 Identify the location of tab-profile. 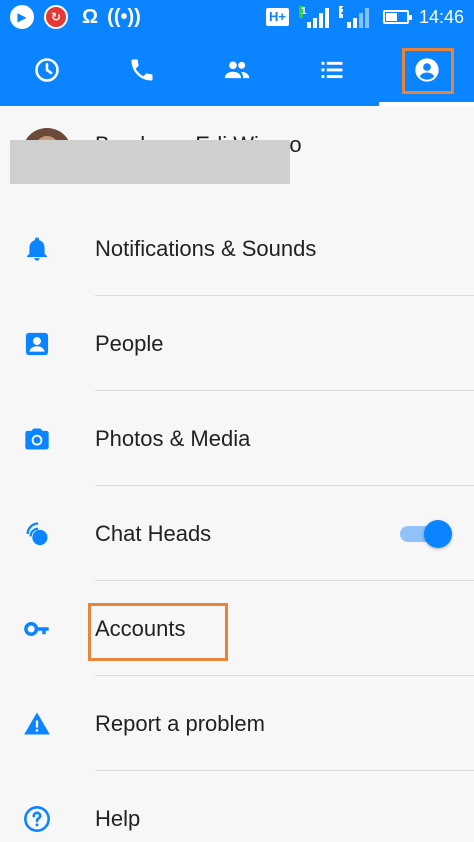
(426, 70).